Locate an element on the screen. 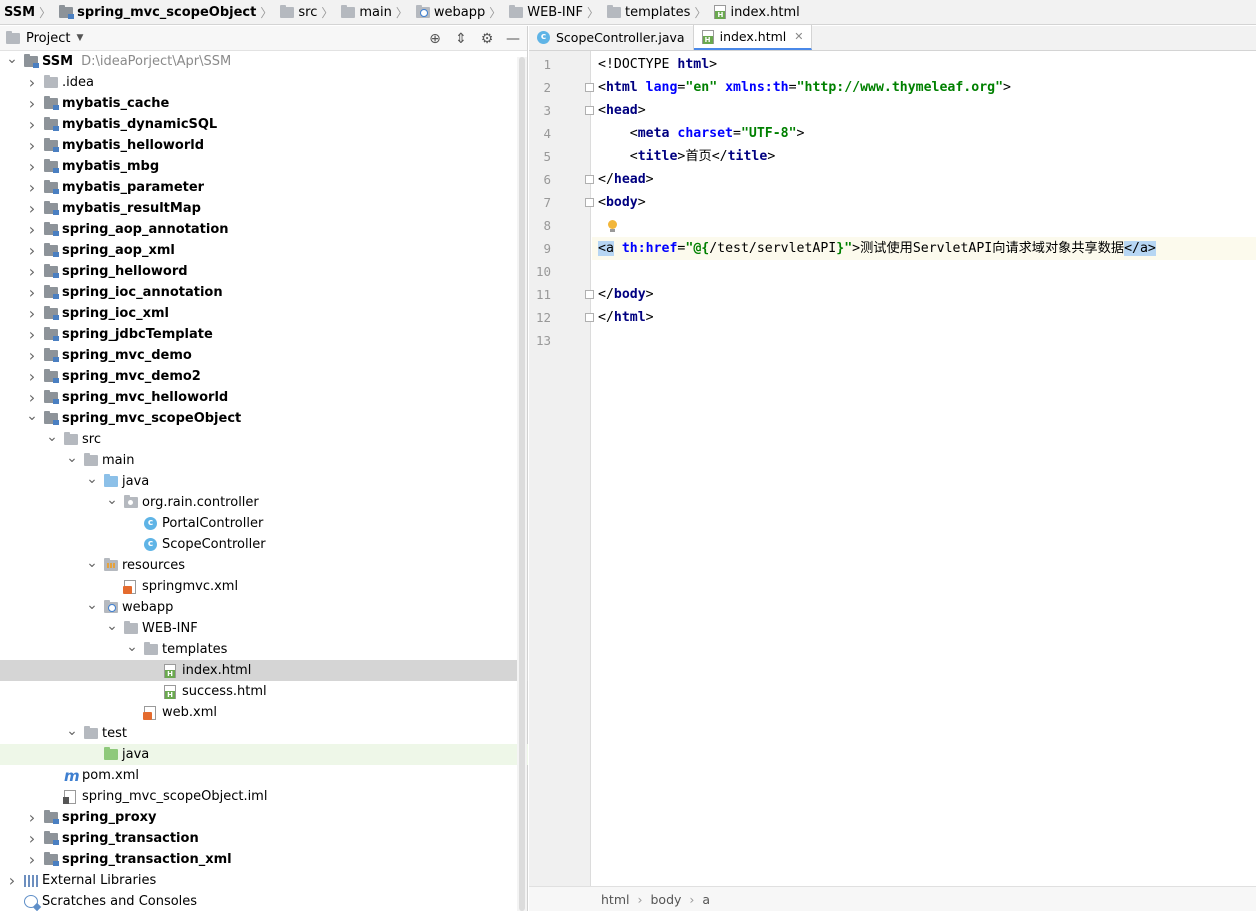  code-line: <meta charset="UTF-8"> is located at coordinates (924, 133).